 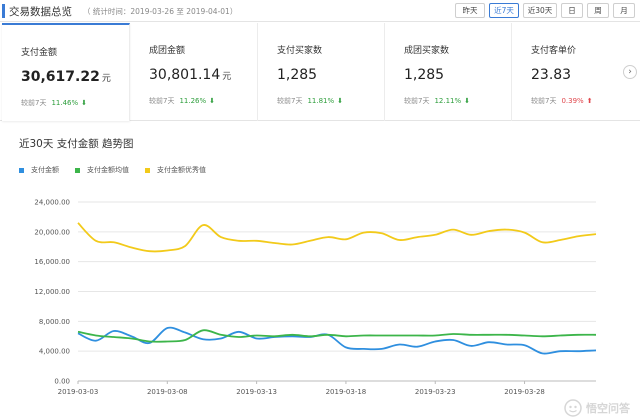 I want to click on metric-compare: 较前7天 0.39% ⬆, so click(x=562, y=101).